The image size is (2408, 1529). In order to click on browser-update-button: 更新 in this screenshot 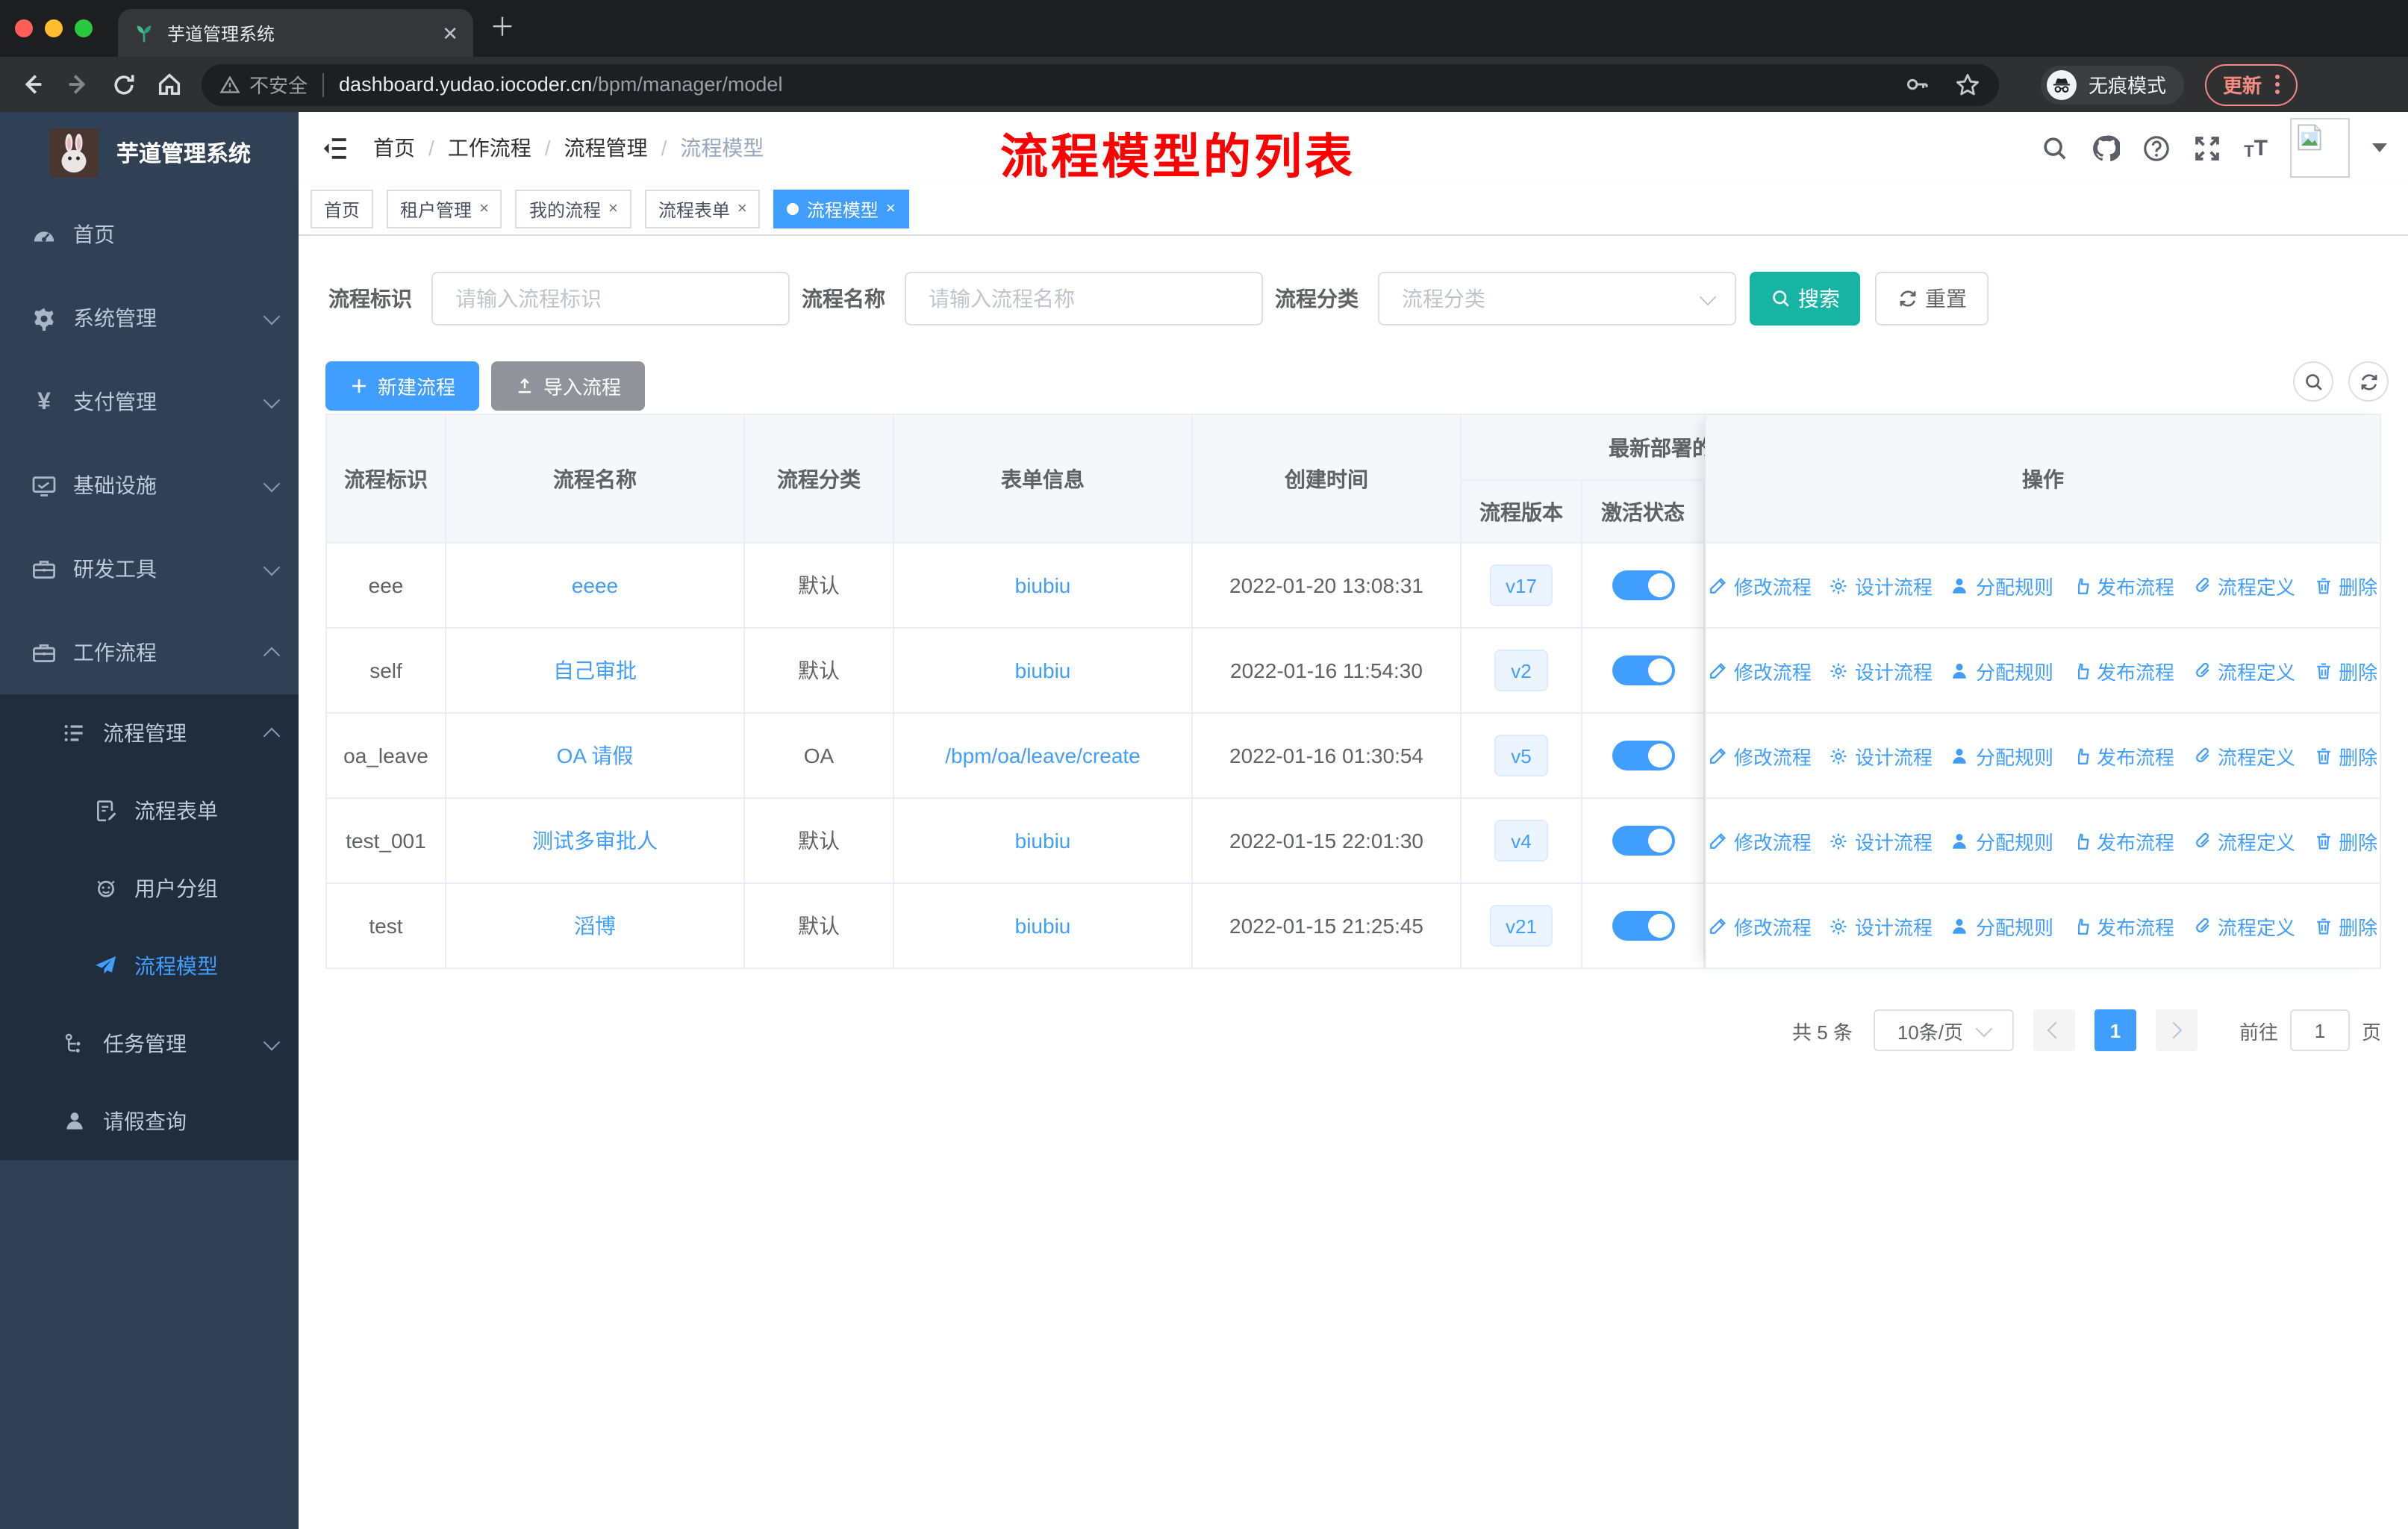, I will do `click(2251, 84)`.